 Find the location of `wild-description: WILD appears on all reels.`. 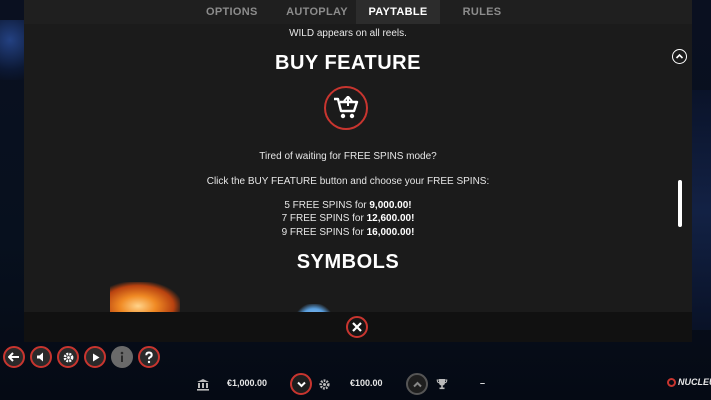

wild-description: WILD appears on all reels. is located at coordinates (348, 33).